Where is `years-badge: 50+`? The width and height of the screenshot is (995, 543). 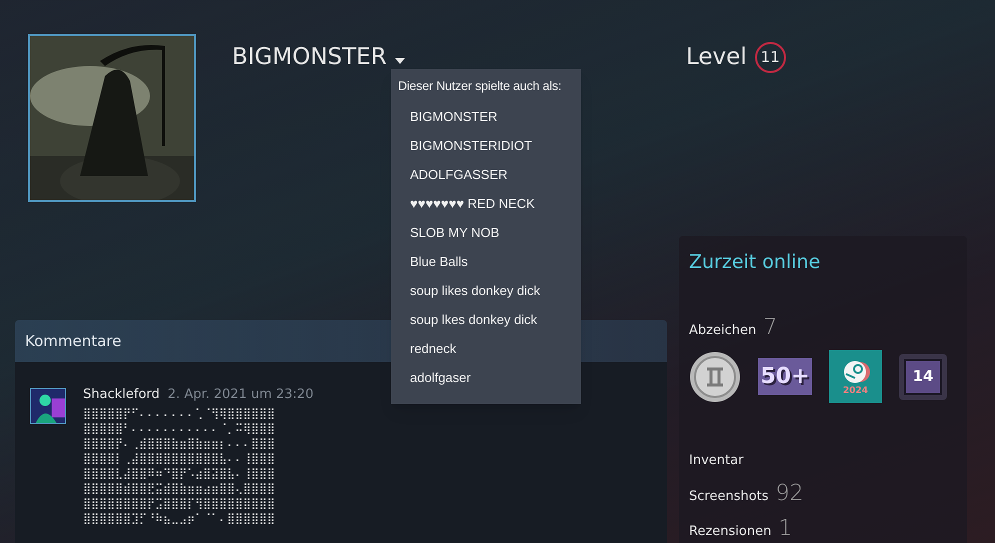 years-badge: 50+ is located at coordinates (785, 376).